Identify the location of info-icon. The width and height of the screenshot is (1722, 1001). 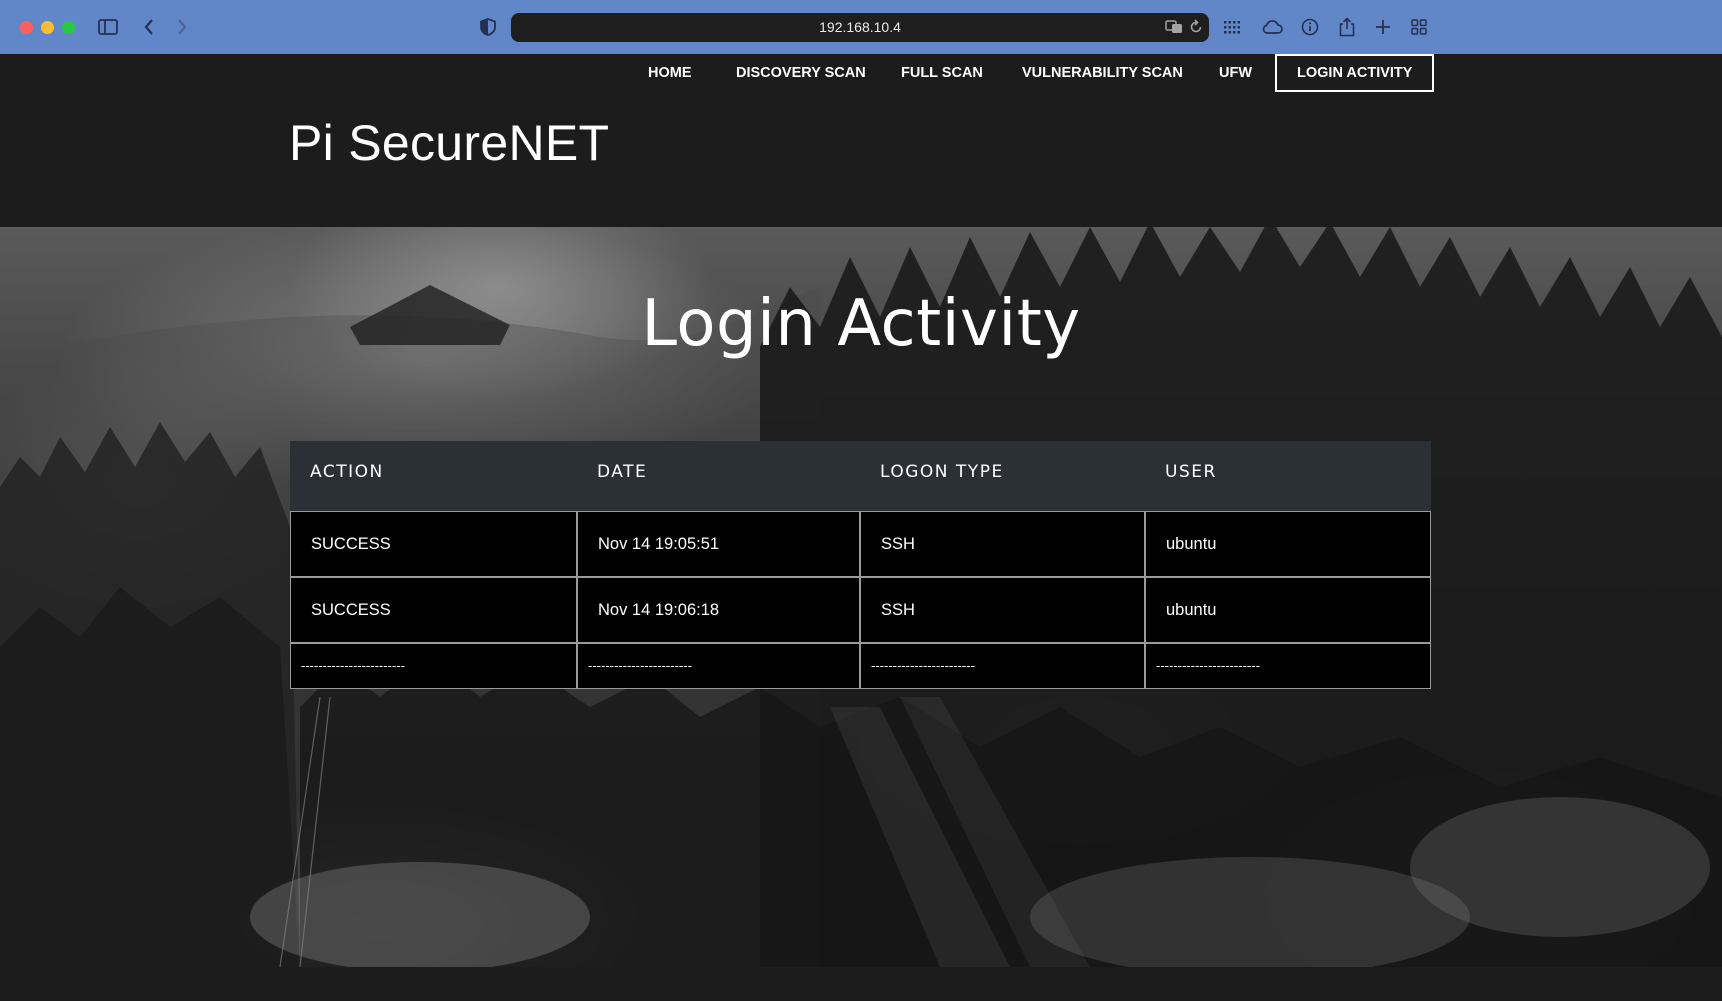
(1310, 27).